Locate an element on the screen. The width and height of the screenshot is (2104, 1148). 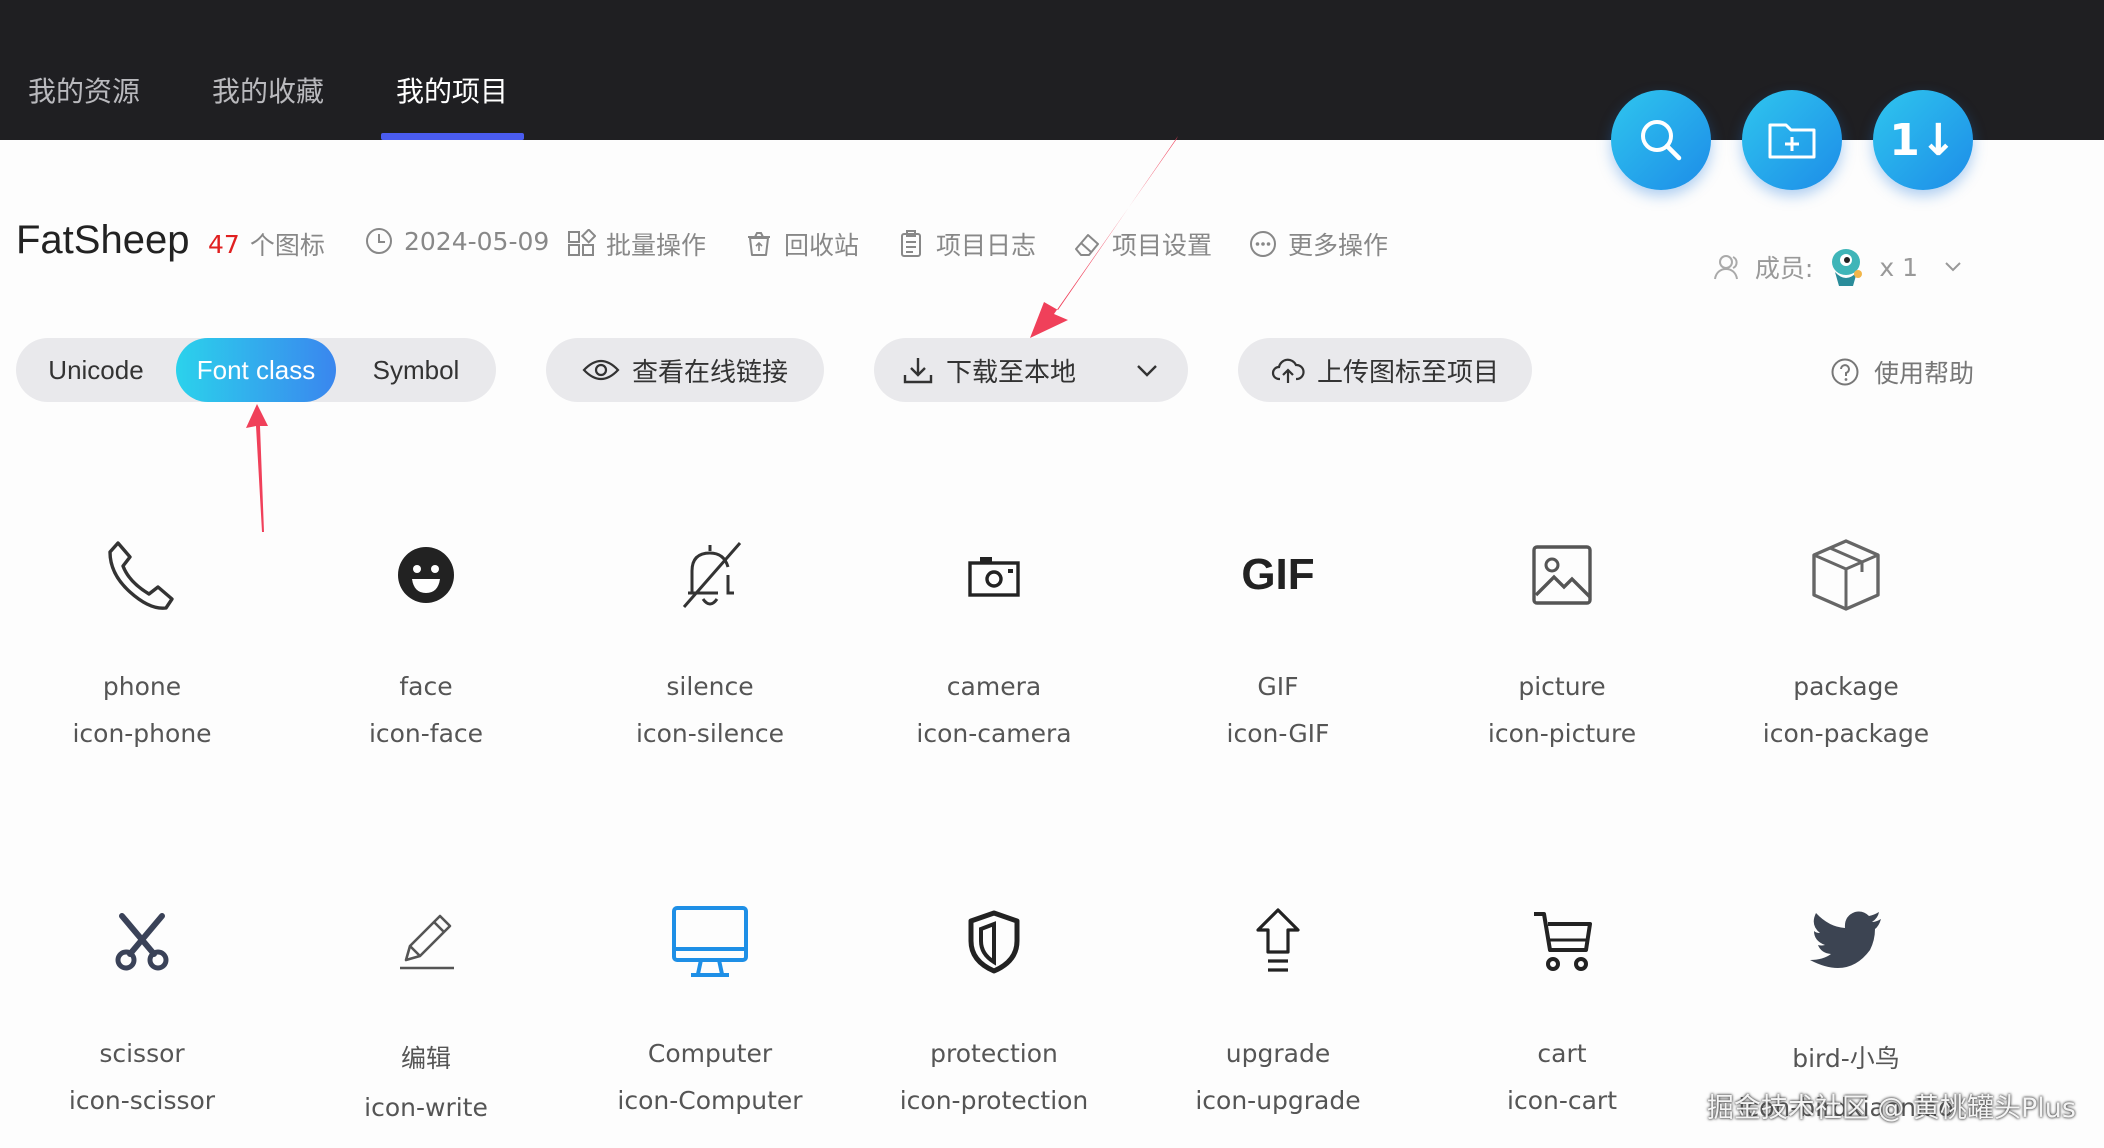
icon-card-silence: silence icon-silence is located at coordinates (710, 639).